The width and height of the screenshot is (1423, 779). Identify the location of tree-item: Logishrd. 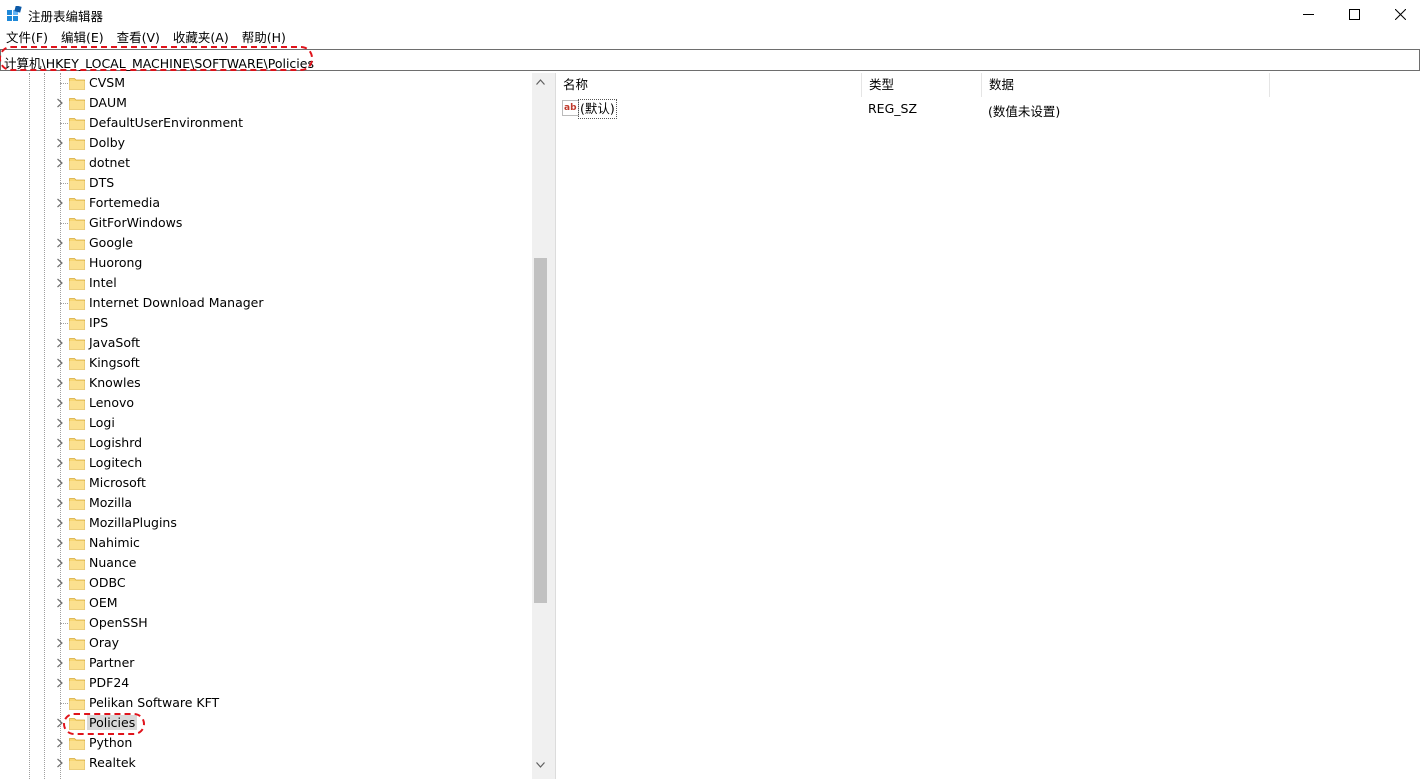
(266, 443).